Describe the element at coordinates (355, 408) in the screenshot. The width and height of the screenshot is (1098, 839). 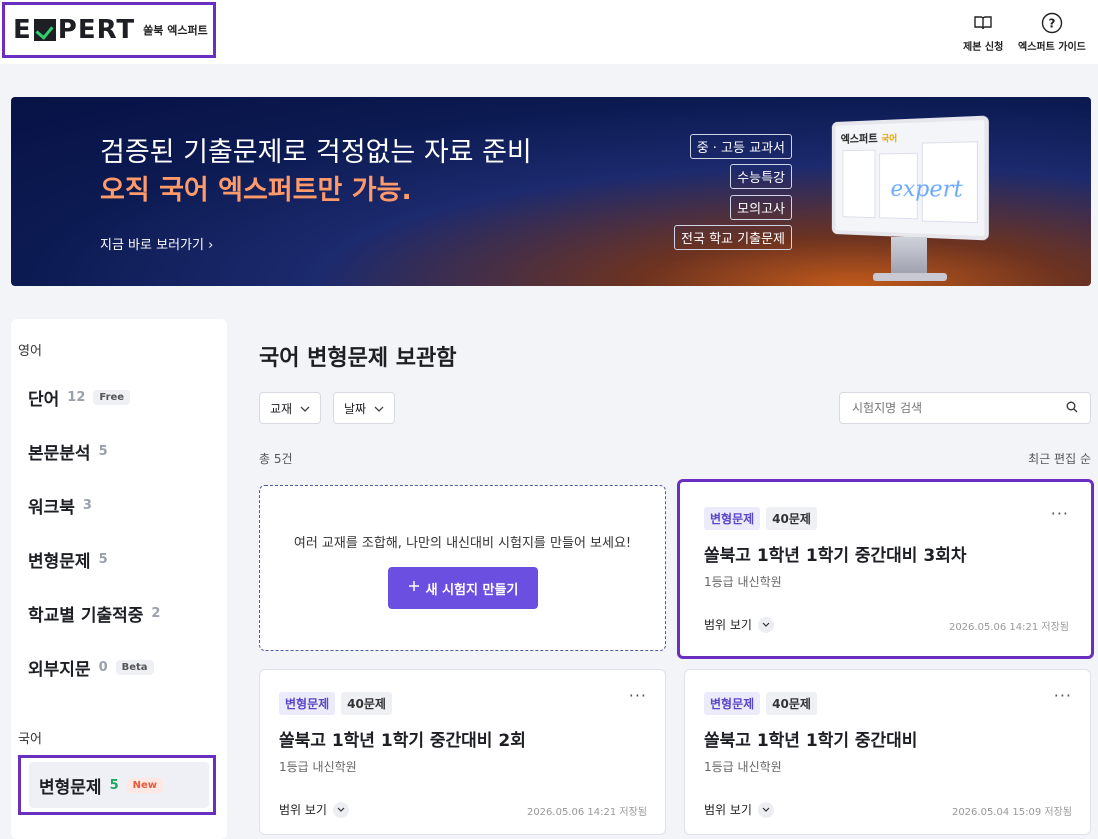
I see `filter-label: 날짜` at that location.